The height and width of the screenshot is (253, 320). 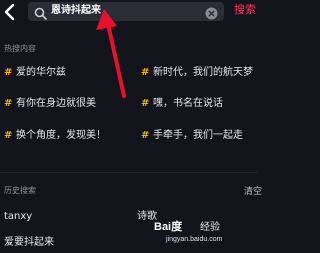 What do you see at coordinates (203, 72) in the screenshot?
I see `hot-item-label: 新时代，我们的航天梦` at bounding box center [203, 72].